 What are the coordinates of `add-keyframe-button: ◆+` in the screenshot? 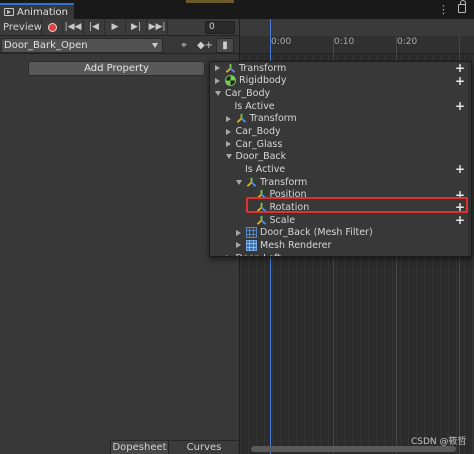 It's located at (205, 45).